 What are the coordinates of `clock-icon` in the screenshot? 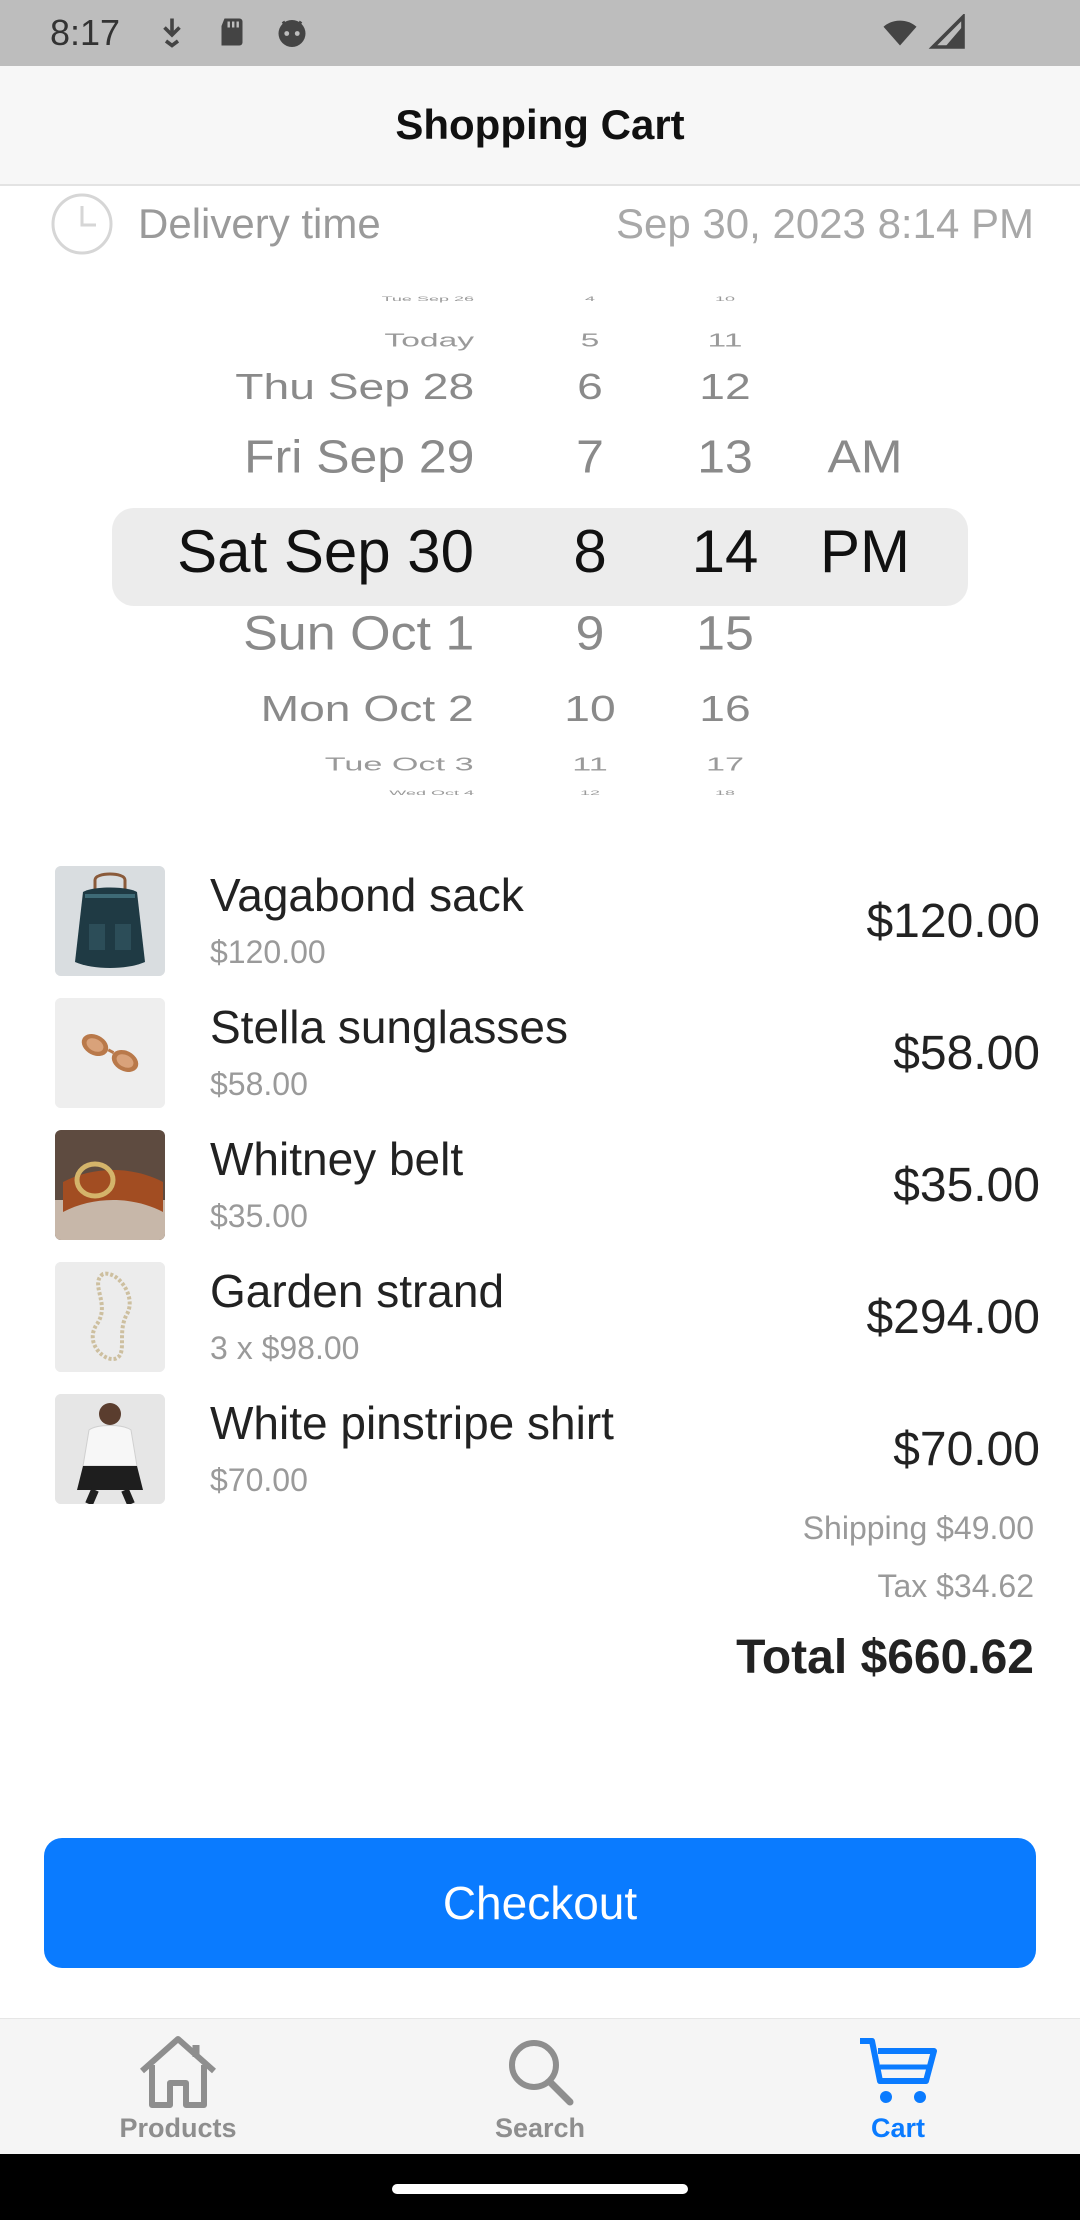 It's located at (82, 224).